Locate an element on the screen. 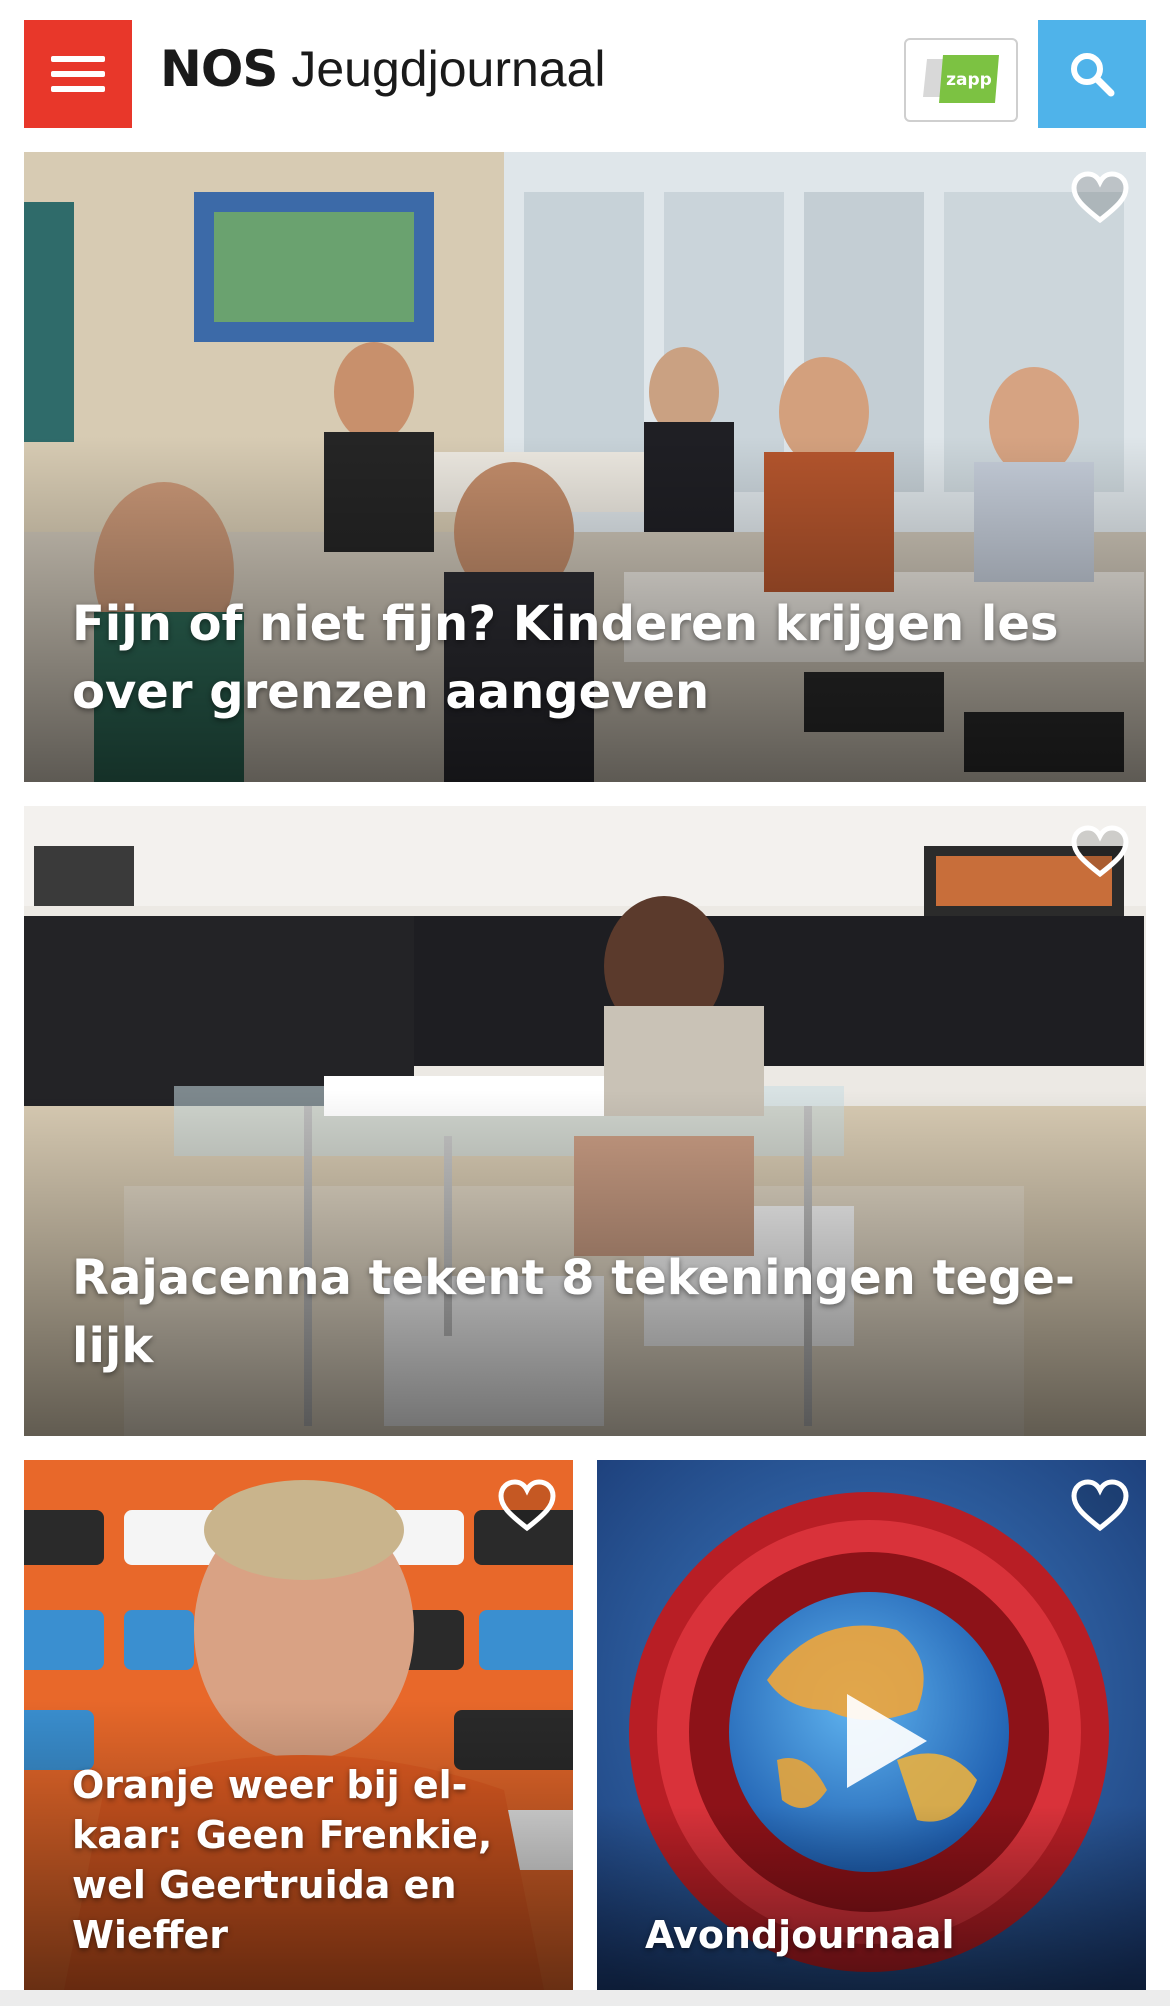 The width and height of the screenshot is (1170, 2006). zapp-logo-icon: zapp is located at coordinates (961, 79).